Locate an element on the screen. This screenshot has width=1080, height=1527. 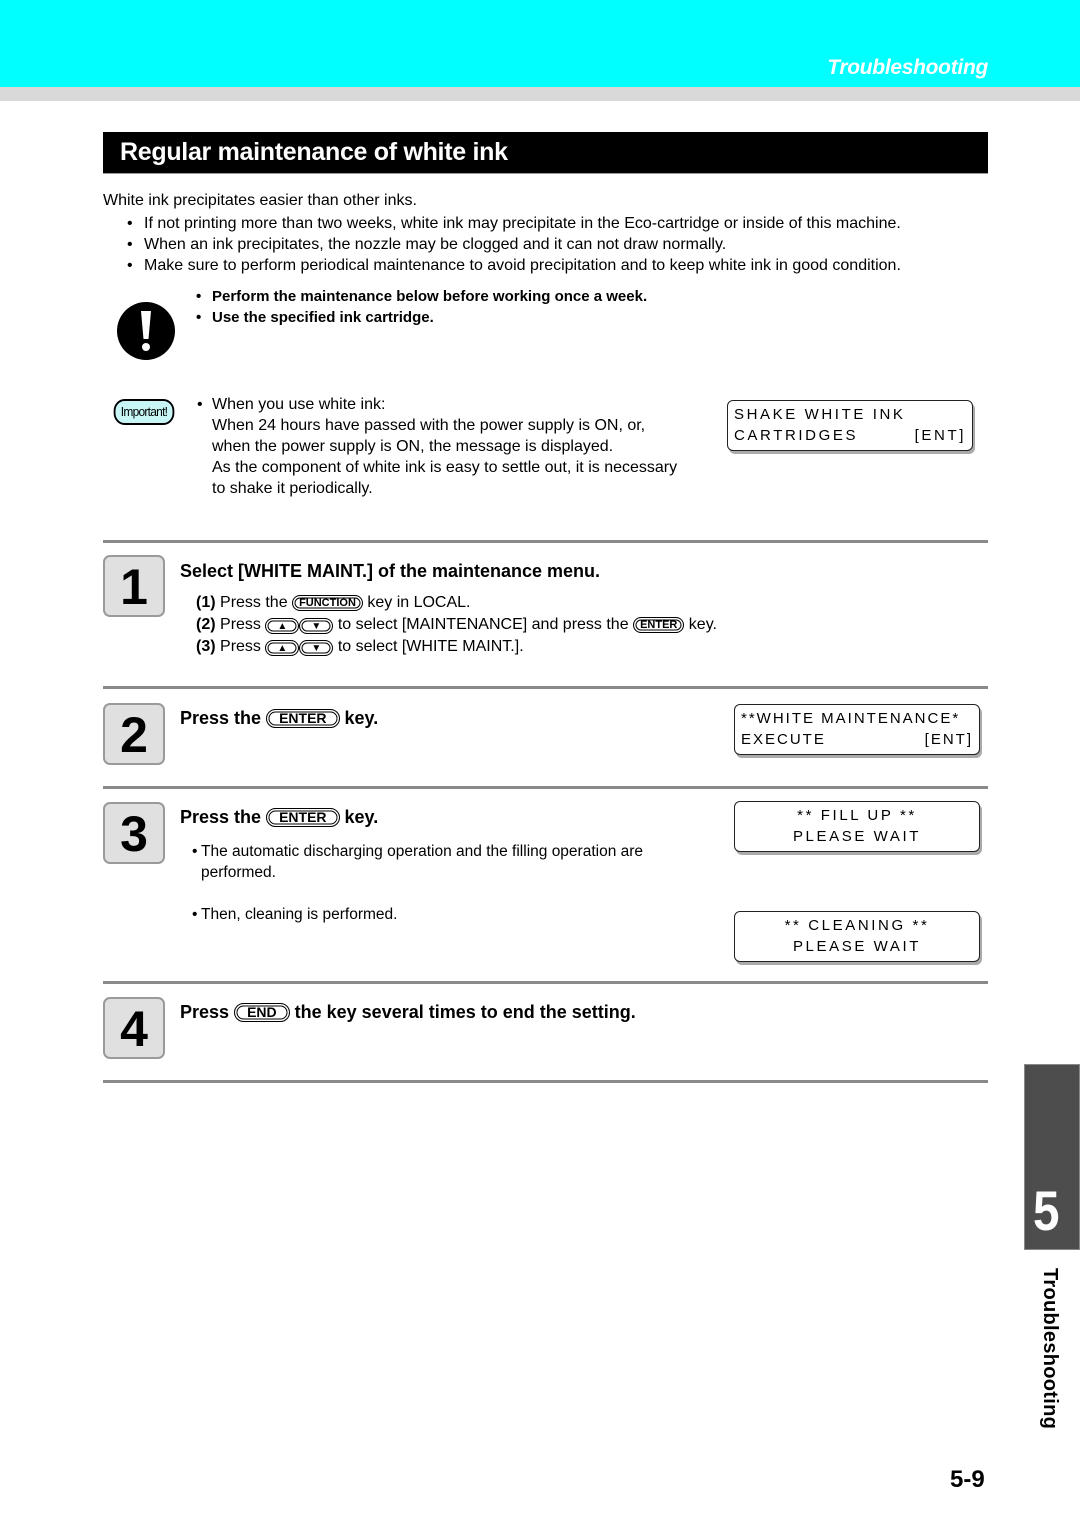
caution-item: Use the specified ink cartridge. is located at coordinates (421, 317).